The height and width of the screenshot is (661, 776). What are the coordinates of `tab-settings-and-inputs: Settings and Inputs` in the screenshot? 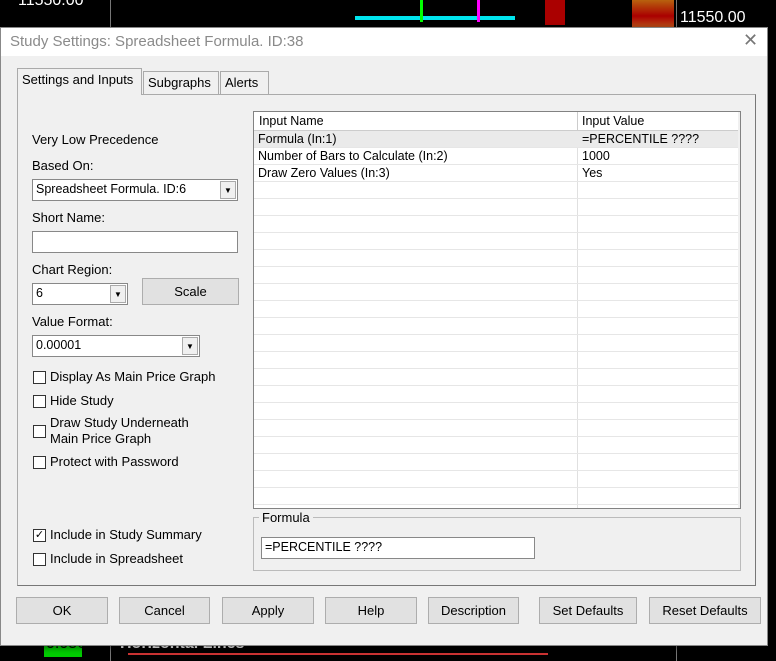 It's located at (79, 81).